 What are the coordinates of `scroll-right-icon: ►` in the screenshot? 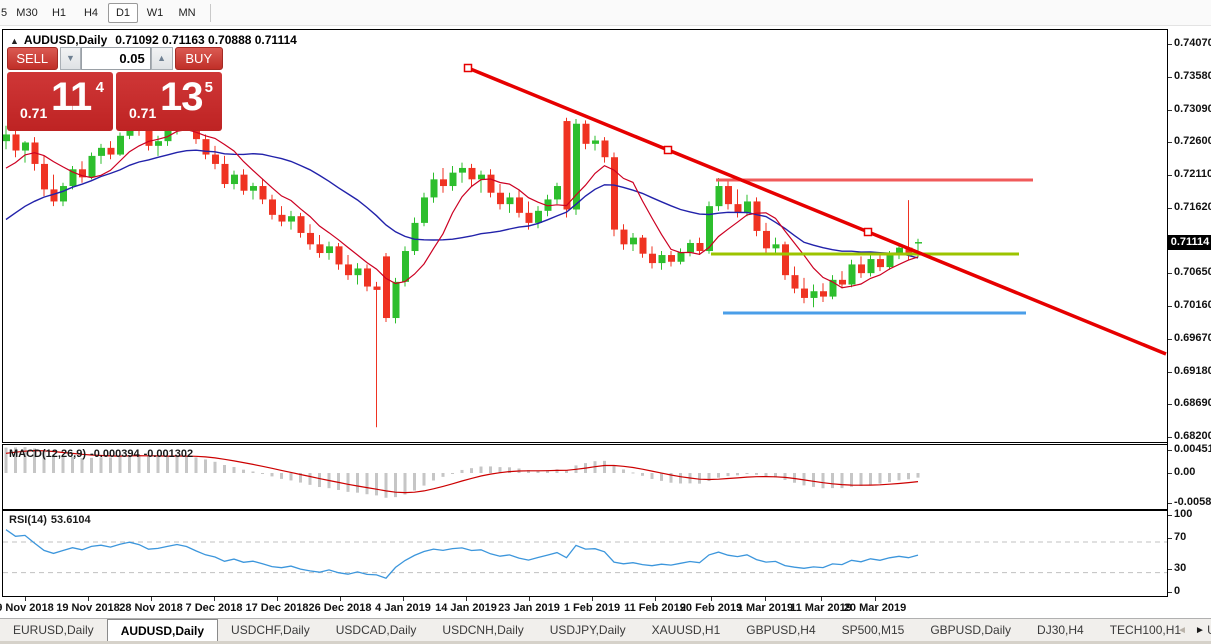 It's located at (1200, 630).